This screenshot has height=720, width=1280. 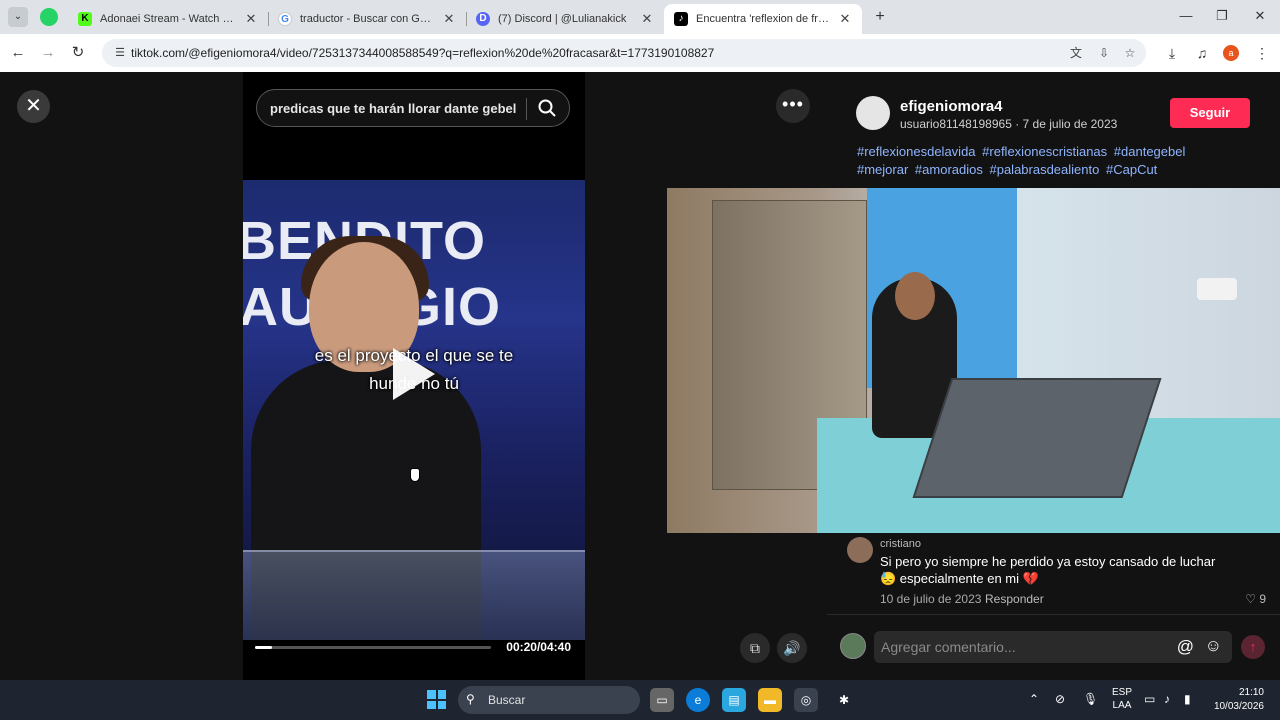 I want to click on hashtag-link: #reflexionescristianas, so click(x=1044, y=151).